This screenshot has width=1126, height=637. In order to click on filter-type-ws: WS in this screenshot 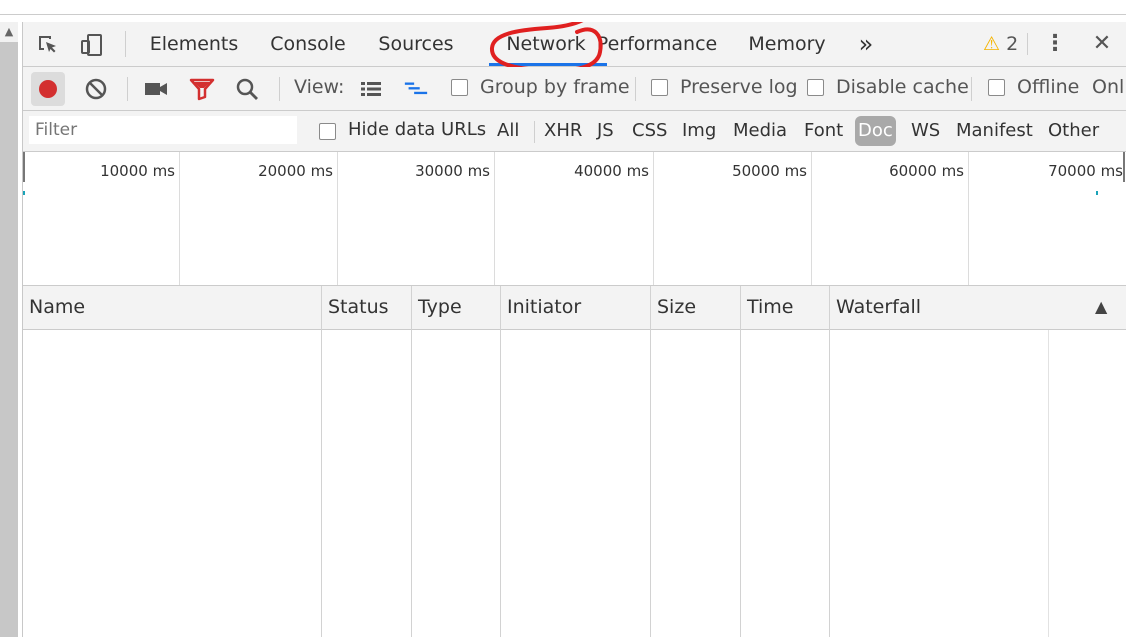, I will do `click(925, 131)`.